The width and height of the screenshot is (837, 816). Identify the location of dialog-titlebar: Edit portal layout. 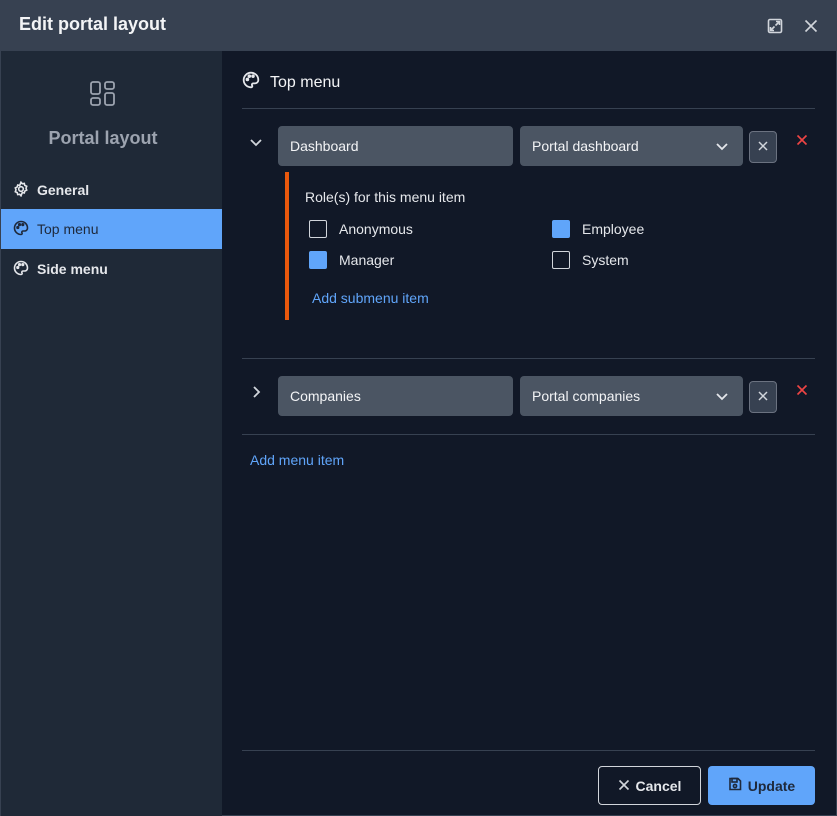
(419, 26).